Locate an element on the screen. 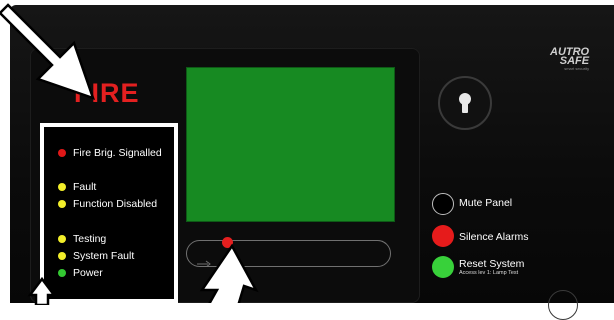  indicator-system-fault: System Fault is located at coordinates (96, 256).